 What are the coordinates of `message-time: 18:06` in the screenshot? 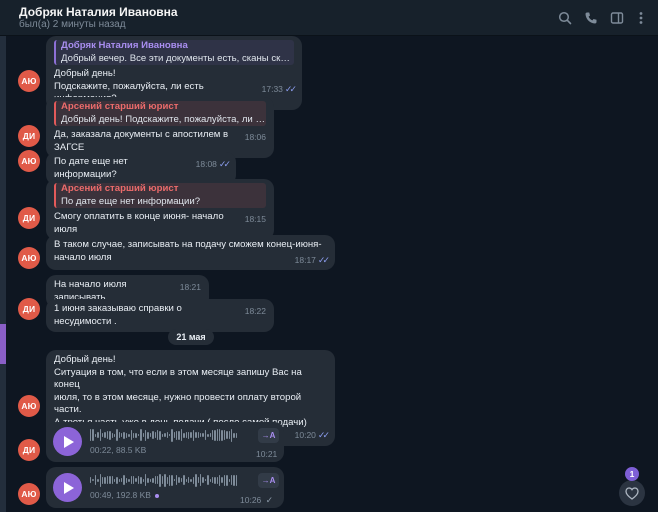 It's located at (255, 137).